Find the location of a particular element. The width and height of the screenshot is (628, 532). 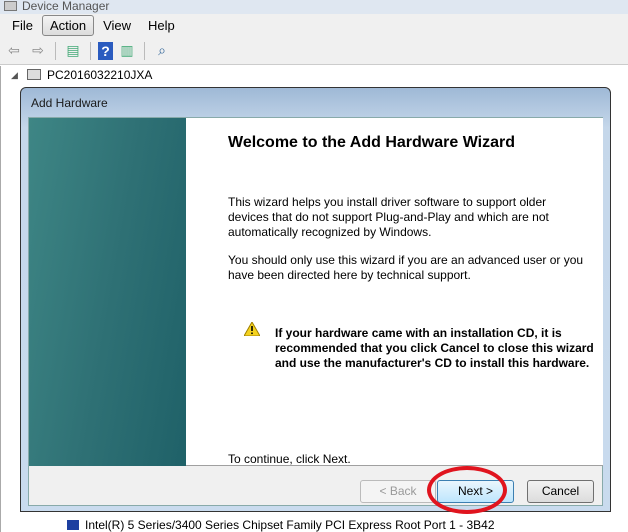

window-title: Device Manager is located at coordinates (66, 6).